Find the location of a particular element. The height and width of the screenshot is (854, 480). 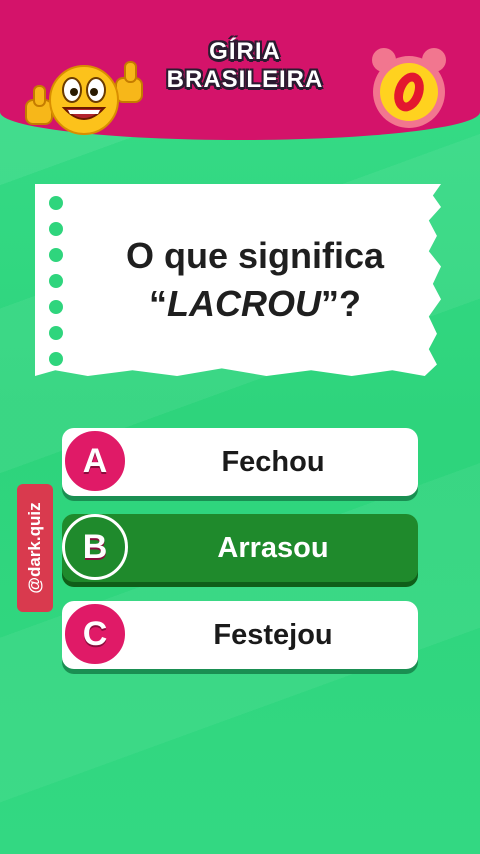

quiz-title: GÍRIA BRASILEIRA is located at coordinates (245, 66).